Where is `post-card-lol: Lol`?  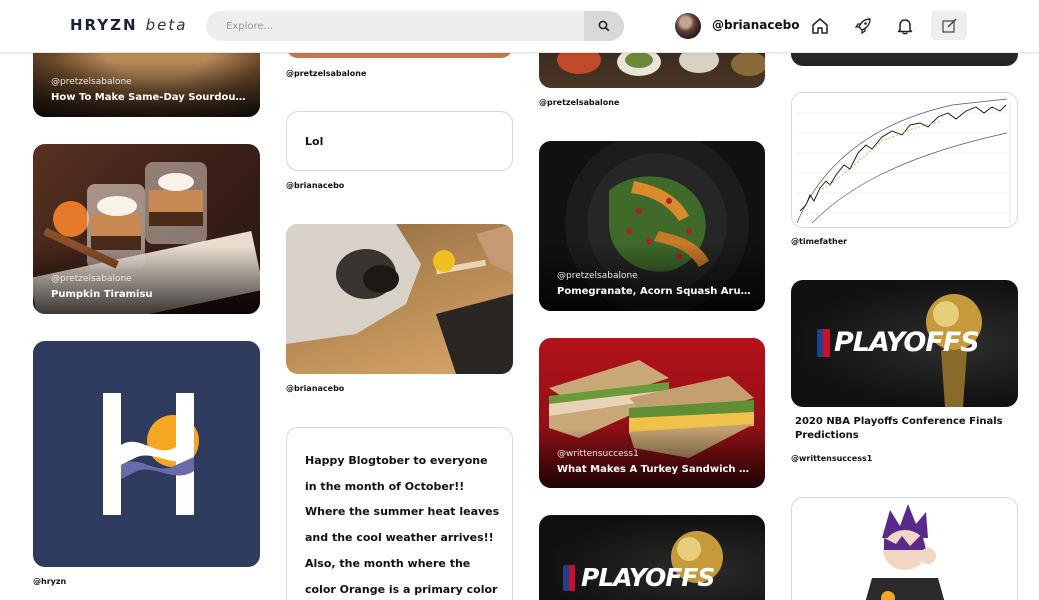 post-card-lol: Lol is located at coordinates (399, 141).